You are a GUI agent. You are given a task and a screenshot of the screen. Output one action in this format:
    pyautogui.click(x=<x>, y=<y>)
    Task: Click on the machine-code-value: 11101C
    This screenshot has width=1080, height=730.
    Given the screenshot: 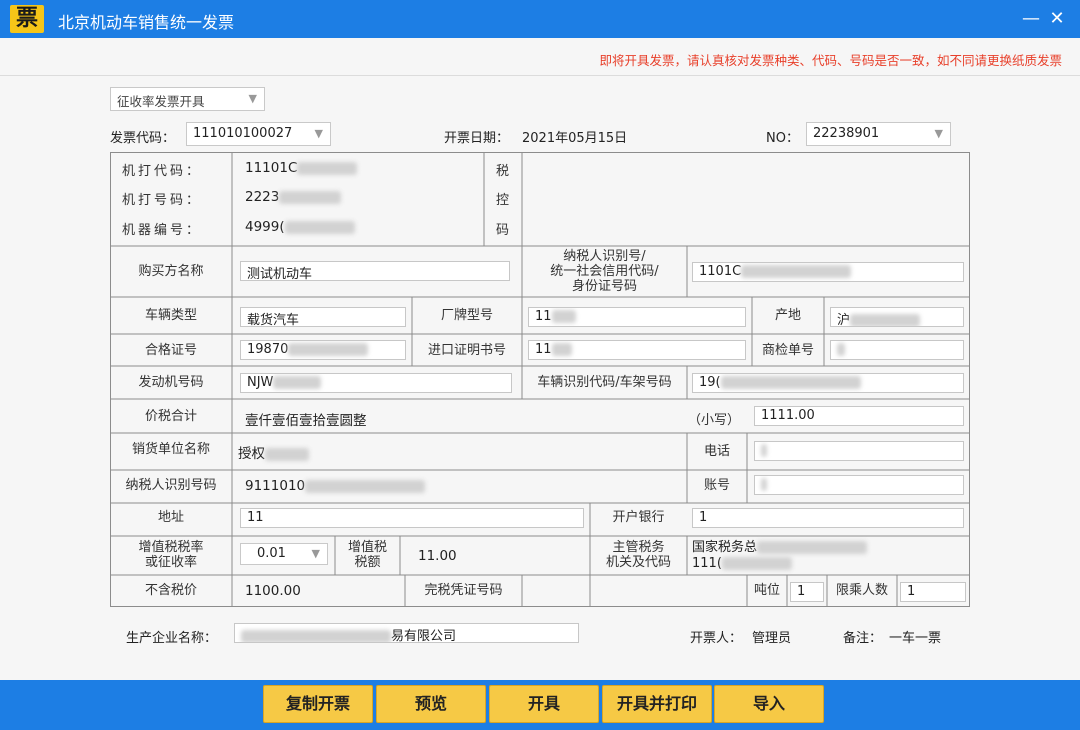 What is the action you would take?
    pyautogui.click(x=301, y=168)
    